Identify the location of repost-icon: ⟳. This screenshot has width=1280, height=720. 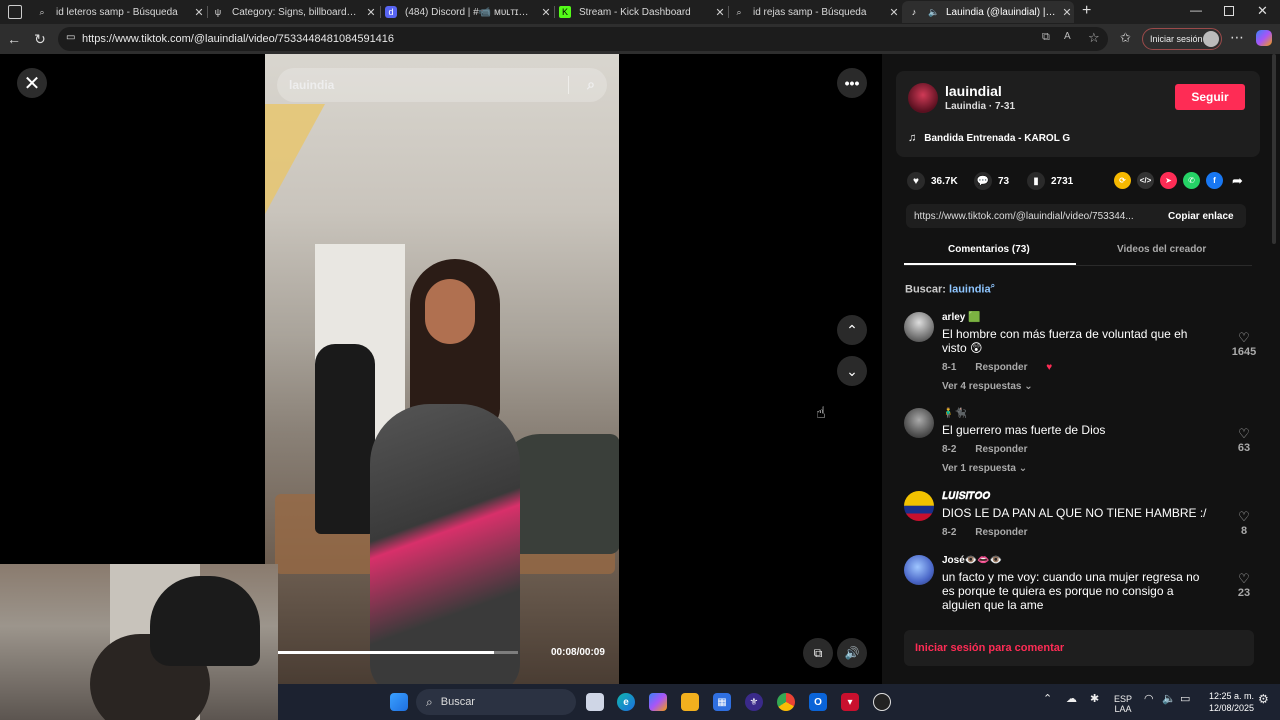
(1122, 180).